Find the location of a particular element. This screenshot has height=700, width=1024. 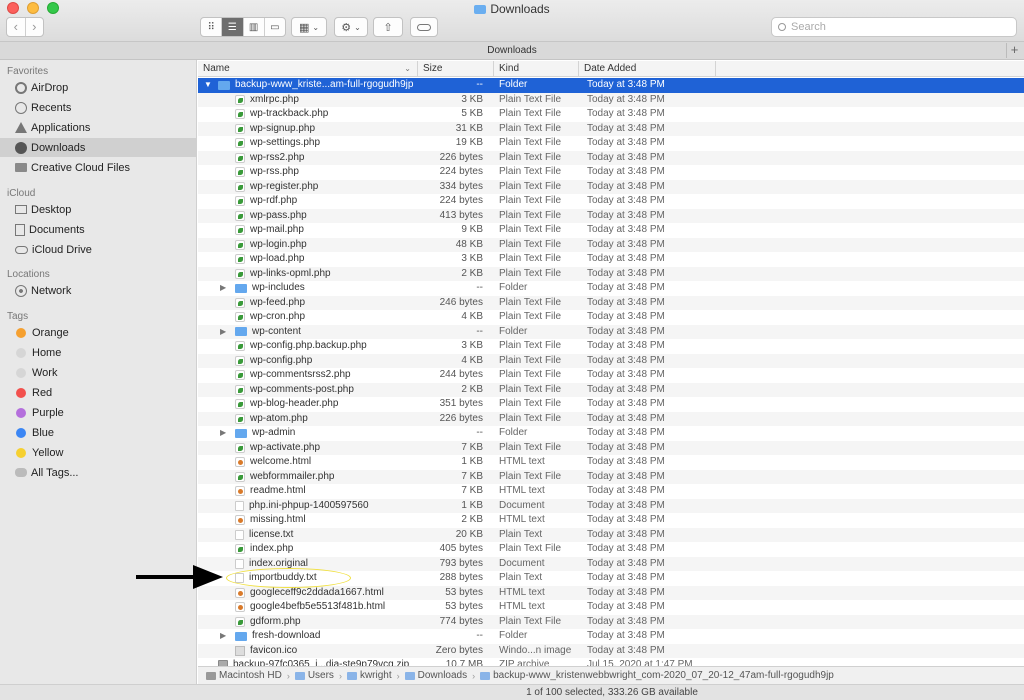

tag-color-dot-icon is located at coordinates (21, 332).